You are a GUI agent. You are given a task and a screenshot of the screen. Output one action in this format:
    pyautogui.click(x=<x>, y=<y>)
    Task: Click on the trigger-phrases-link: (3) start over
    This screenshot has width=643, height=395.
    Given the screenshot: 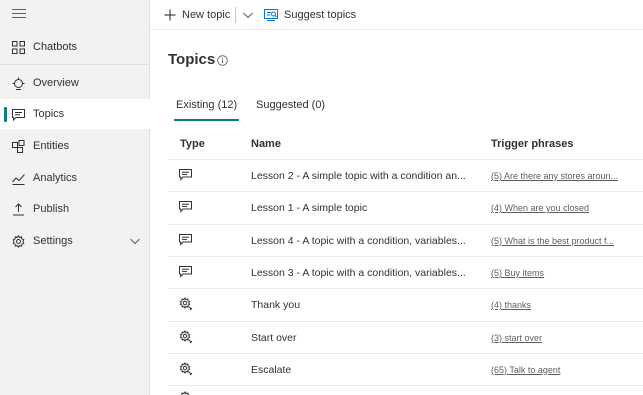 What is the action you would take?
    pyautogui.click(x=516, y=338)
    